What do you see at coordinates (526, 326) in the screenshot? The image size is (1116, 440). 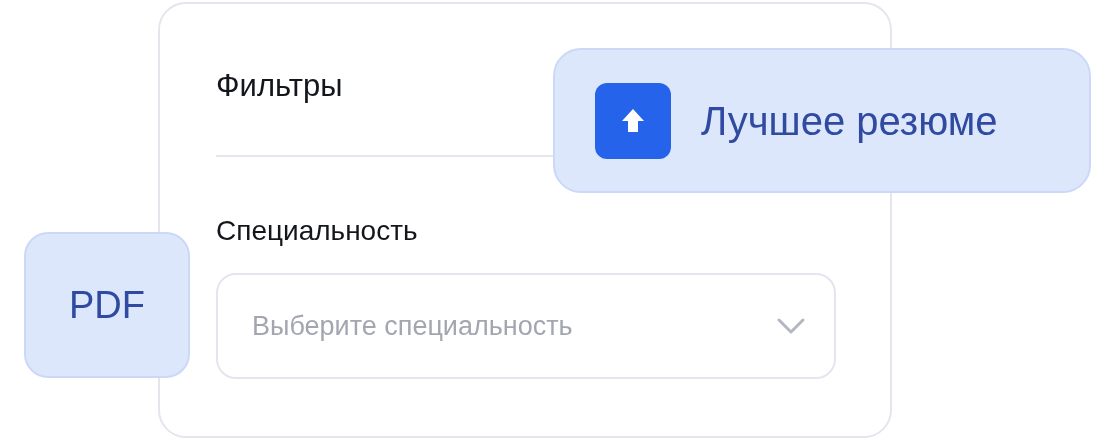 I see `select-field: Выберите специальность` at bounding box center [526, 326].